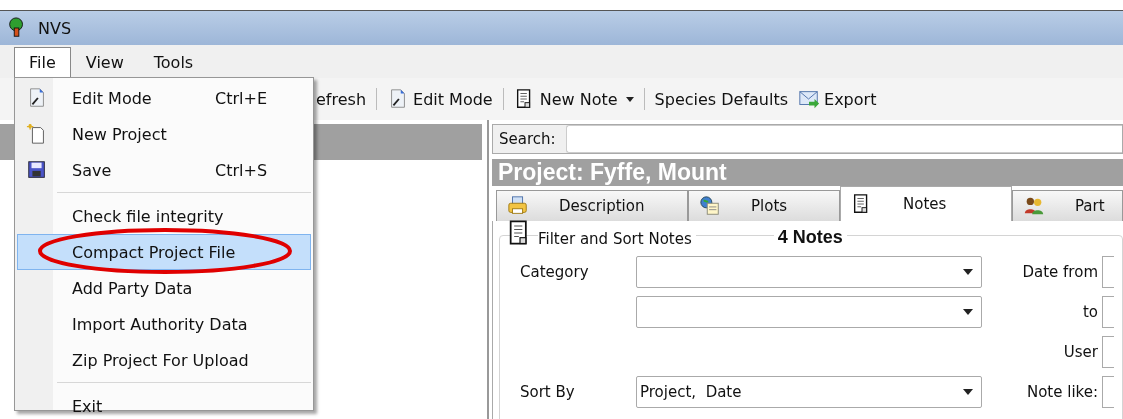 This screenshot has width=1123, height=419. I want to click on menu-item: Edit Mode Ctrl+E, so click(164, 98).